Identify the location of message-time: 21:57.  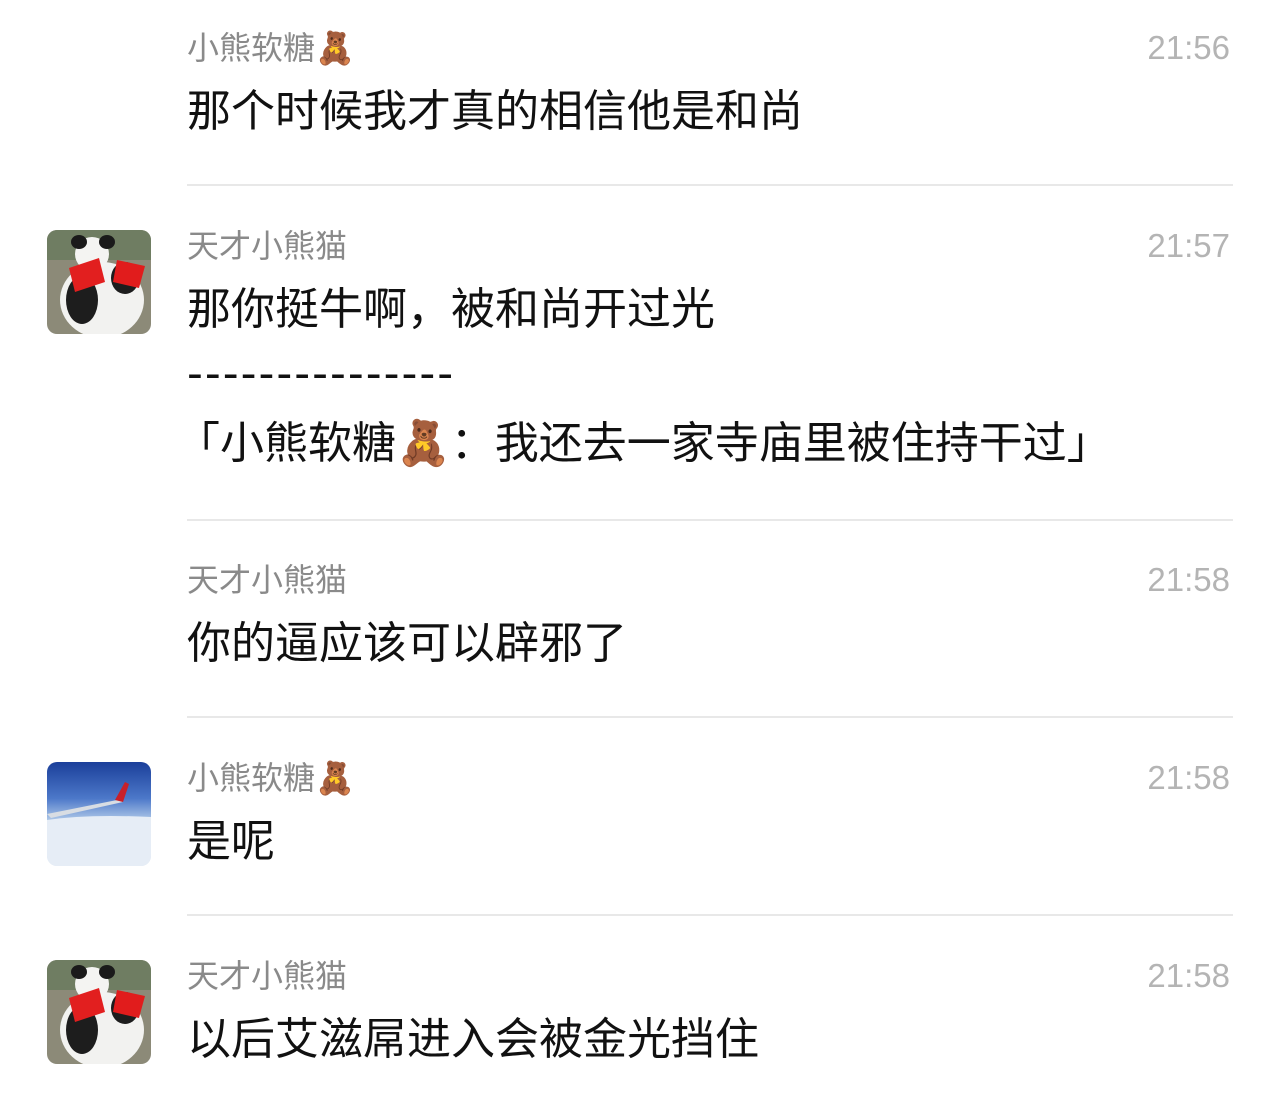
(1188, 245).